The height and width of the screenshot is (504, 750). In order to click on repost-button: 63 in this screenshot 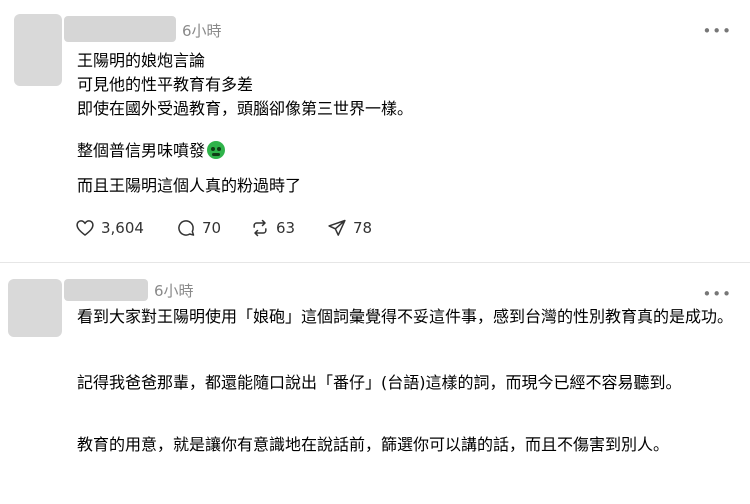, I will do `click(272, 228)`.